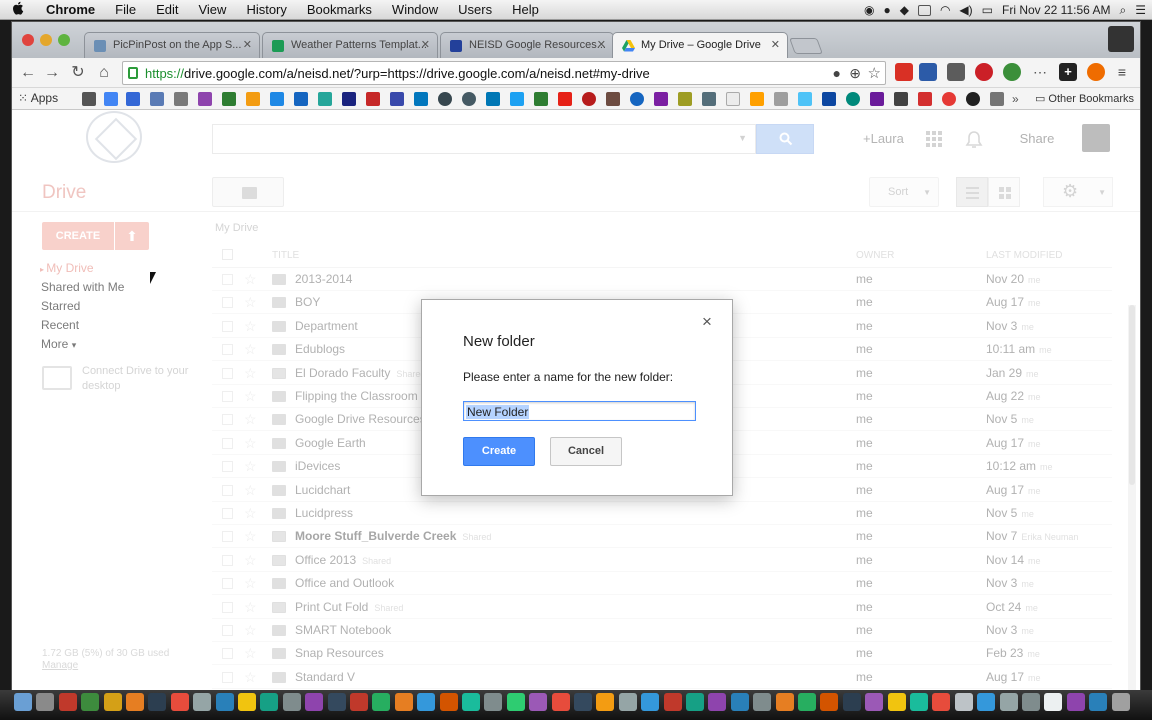 Image resolution: width=1152 pixels, height=720 pixels. I want to click on close-icon: ×, so click(707, 322).